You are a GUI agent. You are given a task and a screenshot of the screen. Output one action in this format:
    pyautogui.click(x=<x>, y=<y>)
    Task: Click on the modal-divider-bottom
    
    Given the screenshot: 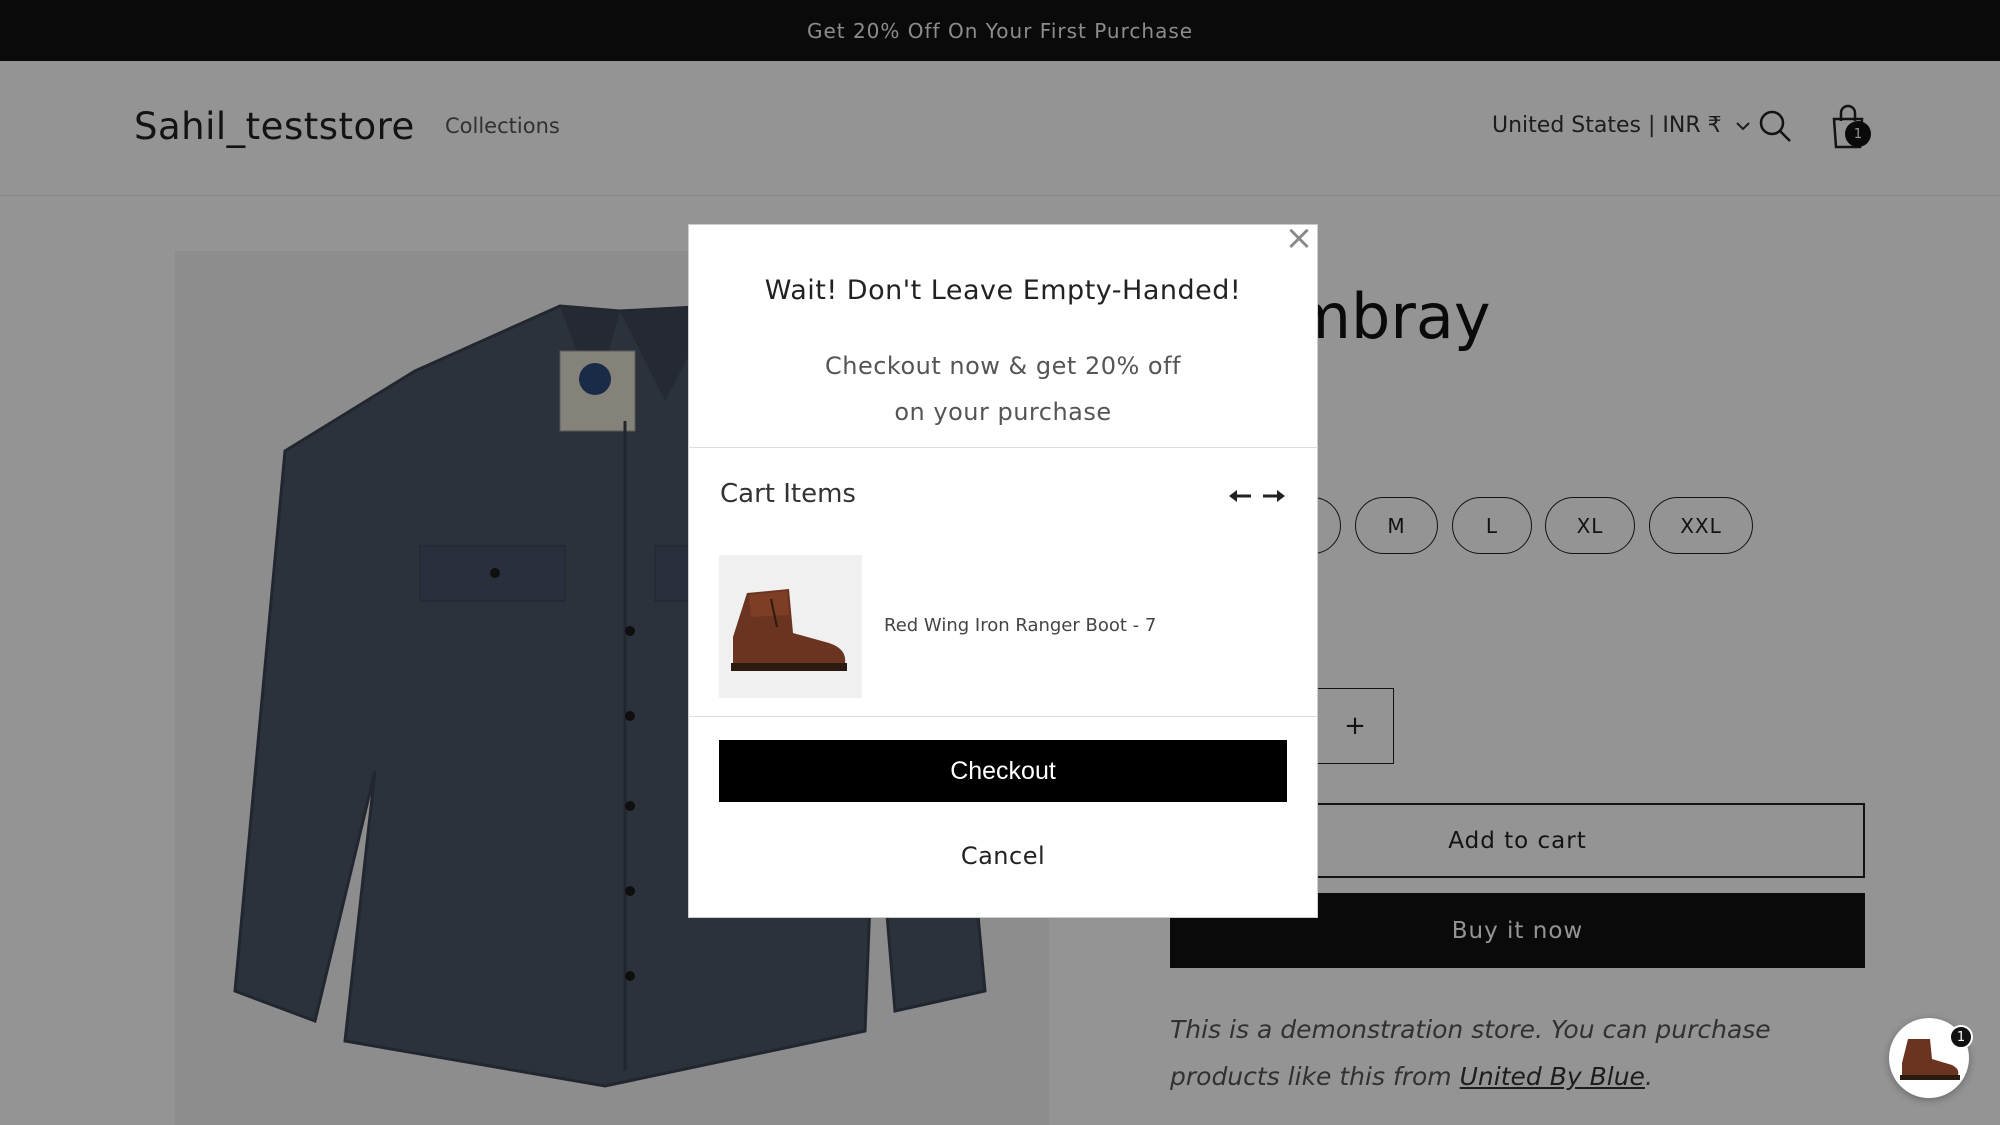 What is the action you would take?
    pyautogui.click(x=1003, y=716)
    